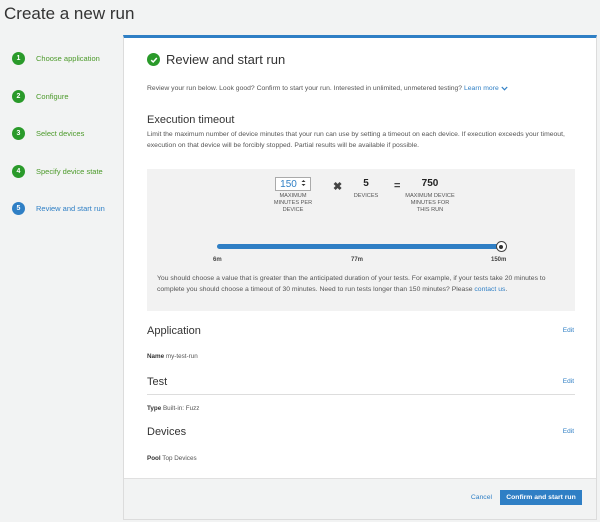 Image resolution: width=600 pixels, height=522 pixels. Describe the element at coordinates (397, 186) in the screenshot. I see `equals-sign: =` at that location.